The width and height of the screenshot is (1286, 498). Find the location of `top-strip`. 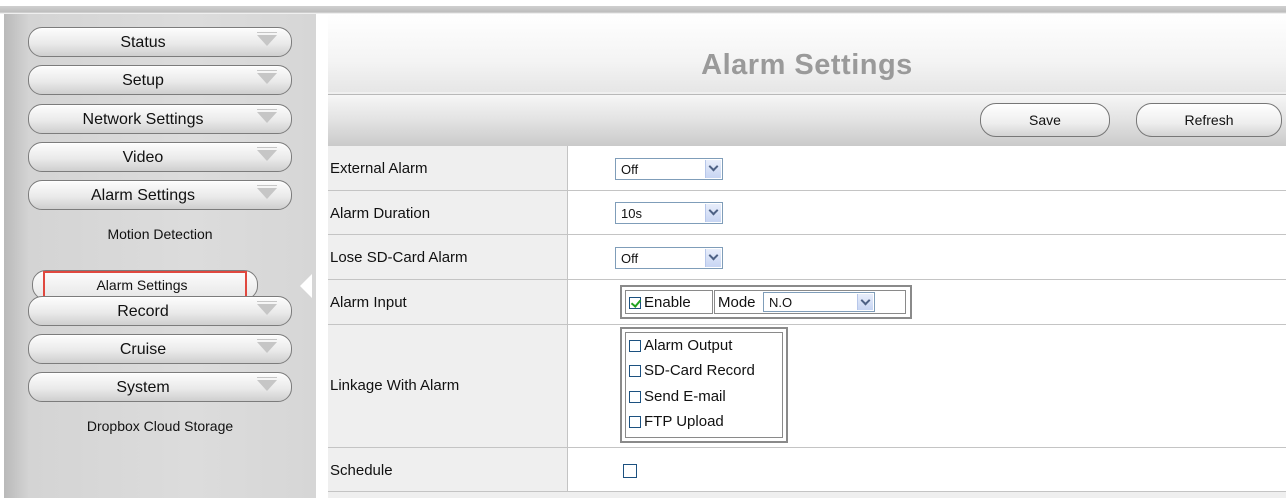

top-strip is located at coordinates (643, 7).